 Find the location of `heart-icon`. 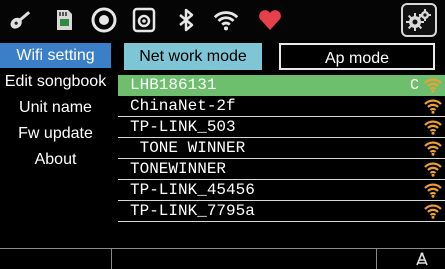

heart-icon is located at coordinates (270, 20).